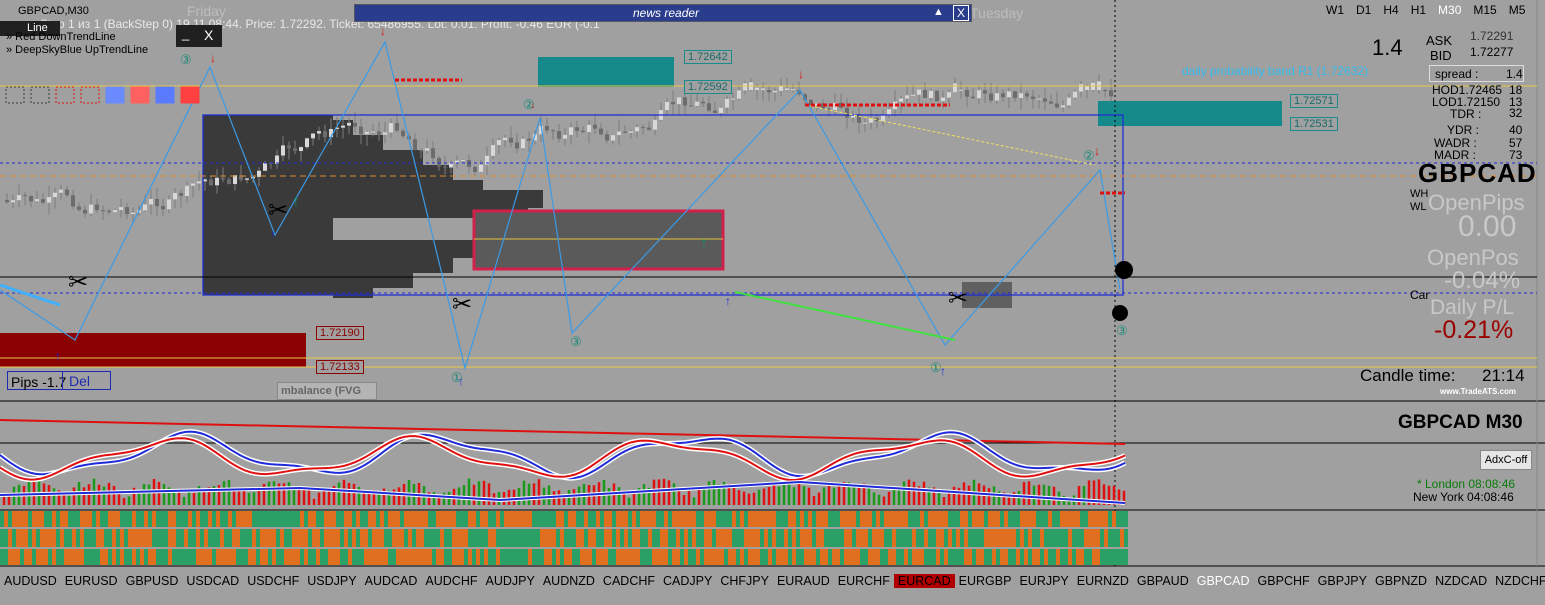  Describe the element at coordinates (1223, 581) in the screenshot. I see `symbol-tab-gbpcad: GBPCAD` at that location.